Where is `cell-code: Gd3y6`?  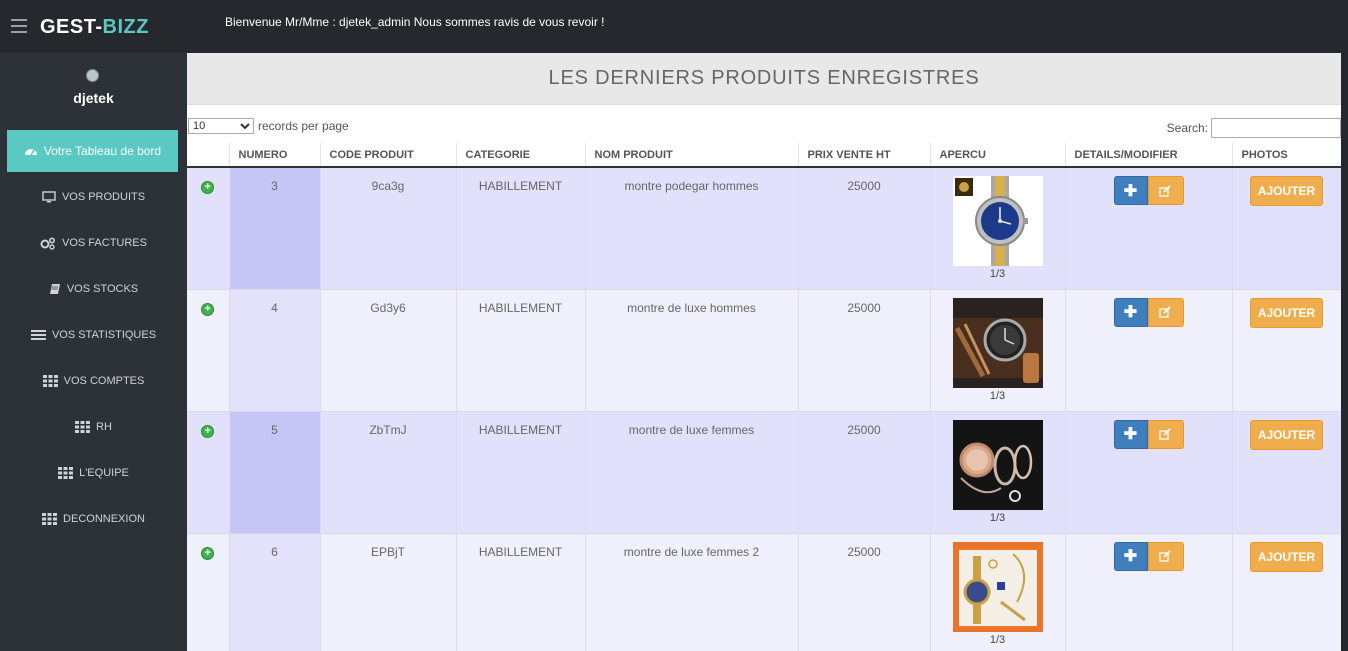 cell-code: Gd3y6 is located at coordinates (388, 350).